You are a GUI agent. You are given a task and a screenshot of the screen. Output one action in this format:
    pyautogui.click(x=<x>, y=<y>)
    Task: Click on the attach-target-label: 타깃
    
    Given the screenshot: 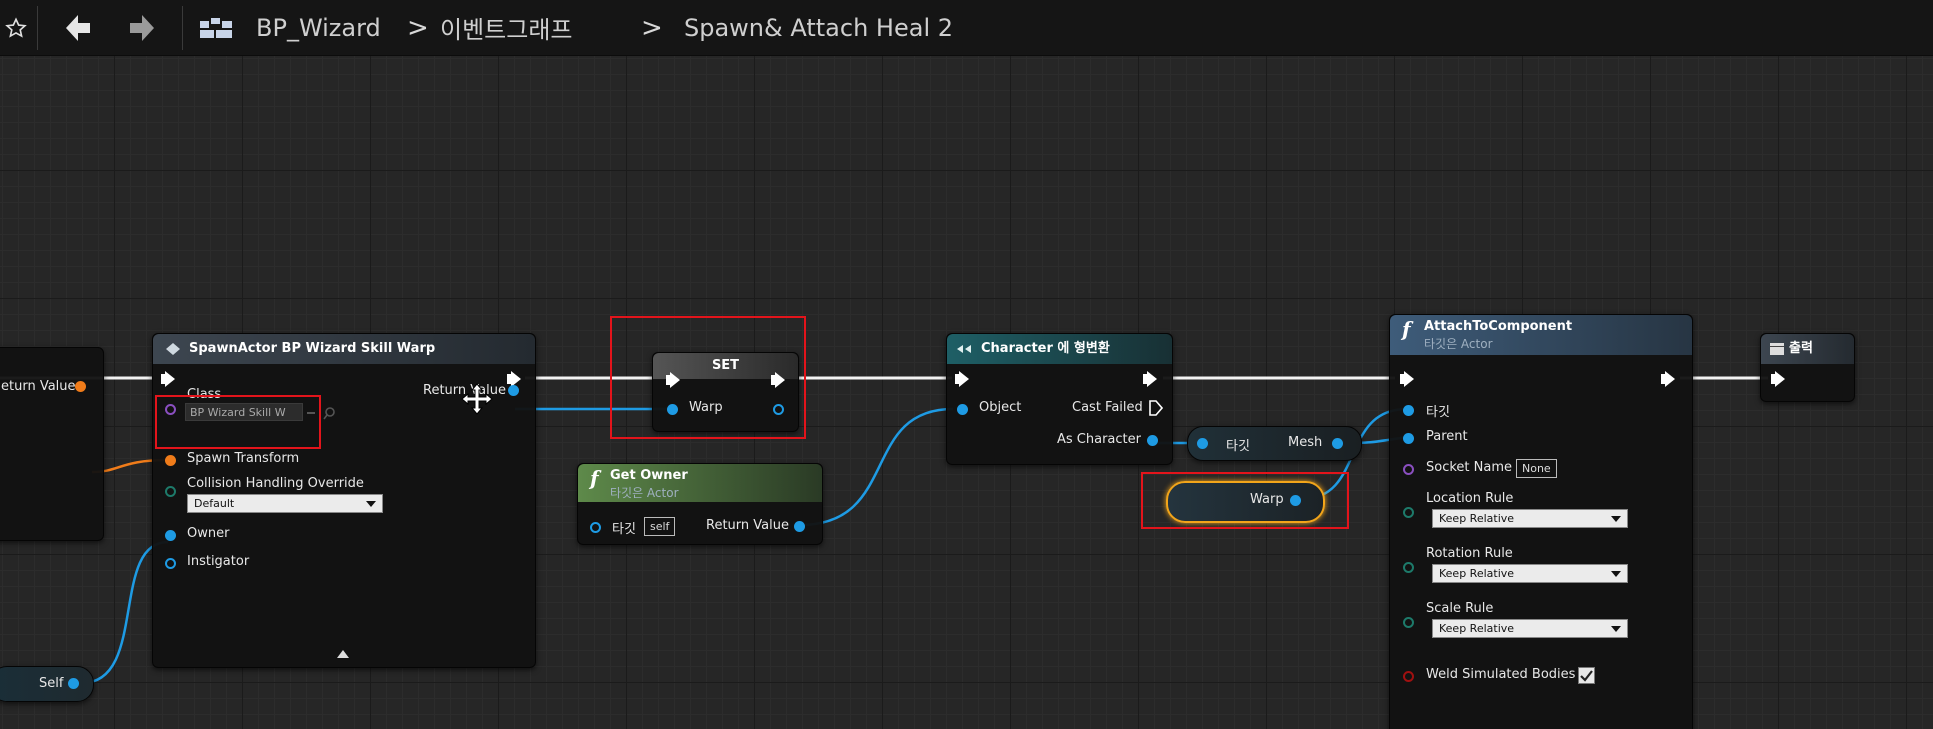 What is the action you would take?
    pyautogui.click(x=1438, y=412)
    